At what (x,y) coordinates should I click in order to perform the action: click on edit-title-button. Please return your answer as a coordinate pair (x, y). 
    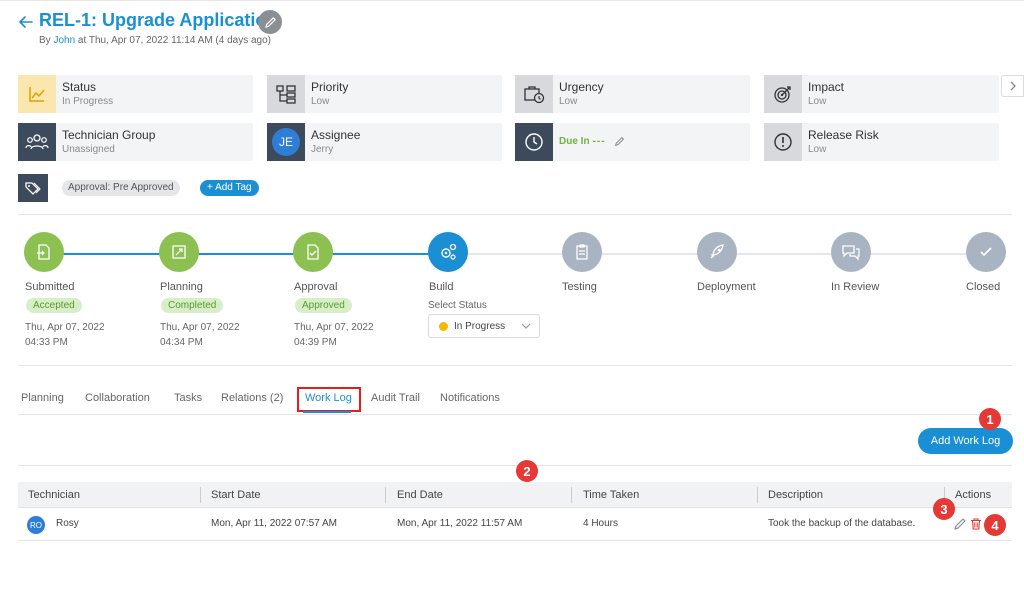
    Looking at the image, I should click on (270, 22).